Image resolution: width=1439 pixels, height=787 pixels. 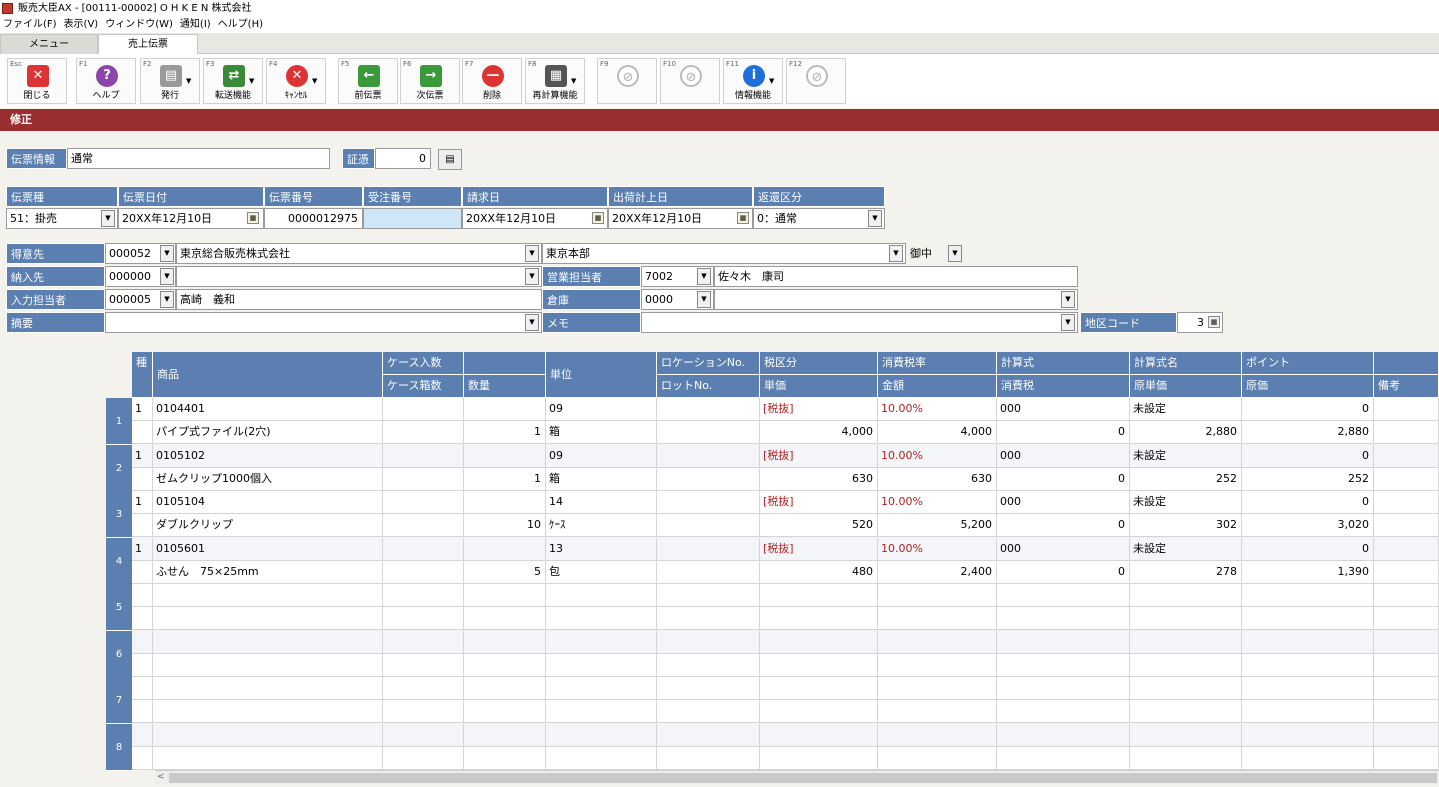 What do you see at coordinates (148, 44) in the screenshot?
I see `tab-sales-slip: 売上伝票` at bounding box center [148, 44].